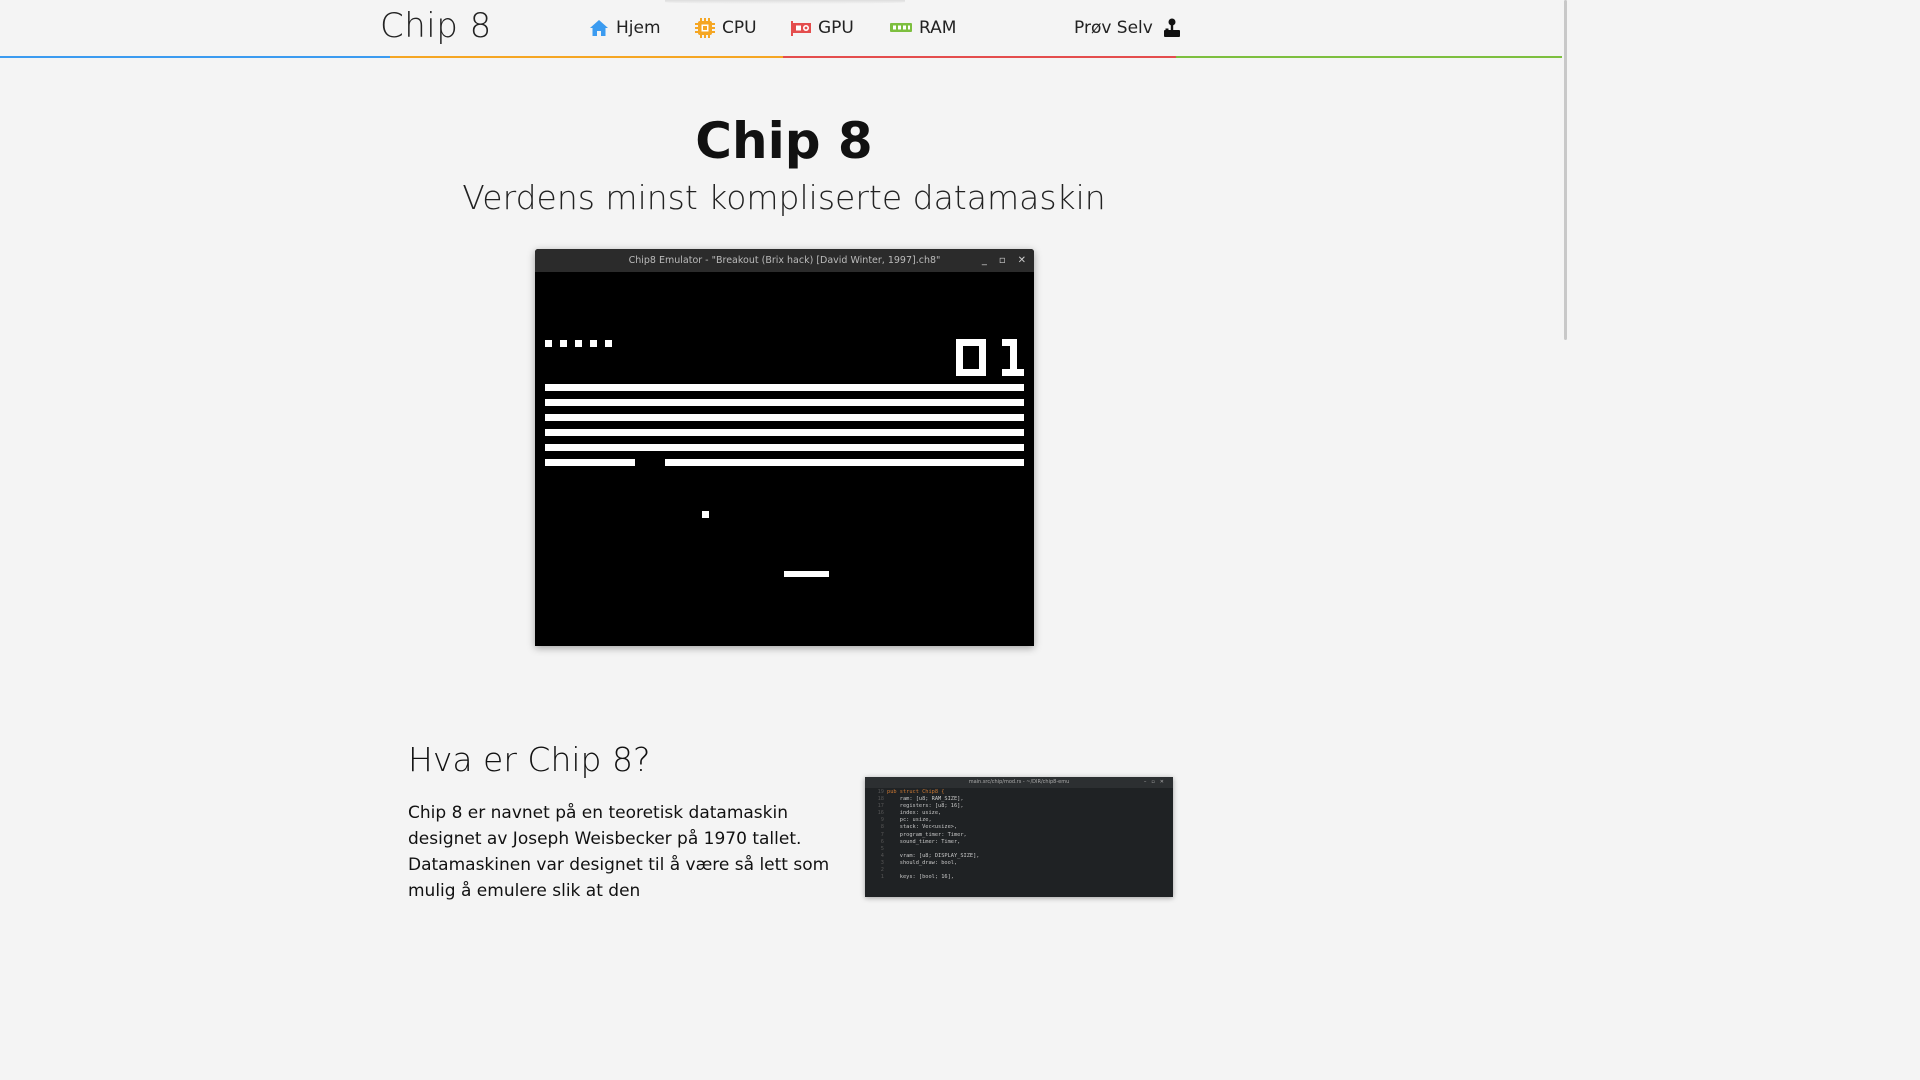  Describe the element at coordinates (1019, 799) in the screenshot. I see `code-line: 18 ram: [u8; RAM_SIZE],` at that location.